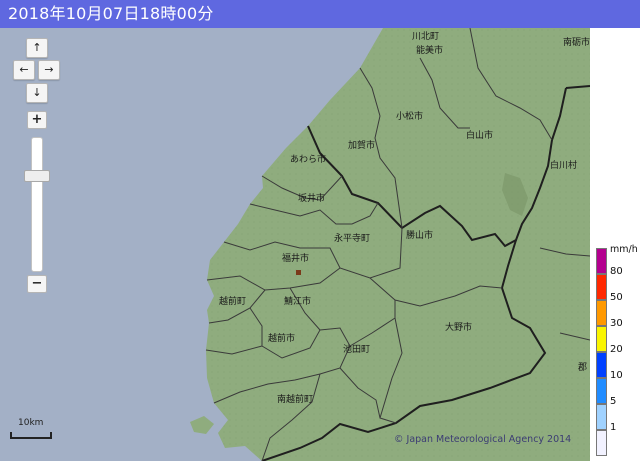 The height and width of the screenshot is (461, 640). What do you see at coordinates (37, 120) in the screenshot?
I see `zoom-in-button: +` at bounding box center [37, 120].